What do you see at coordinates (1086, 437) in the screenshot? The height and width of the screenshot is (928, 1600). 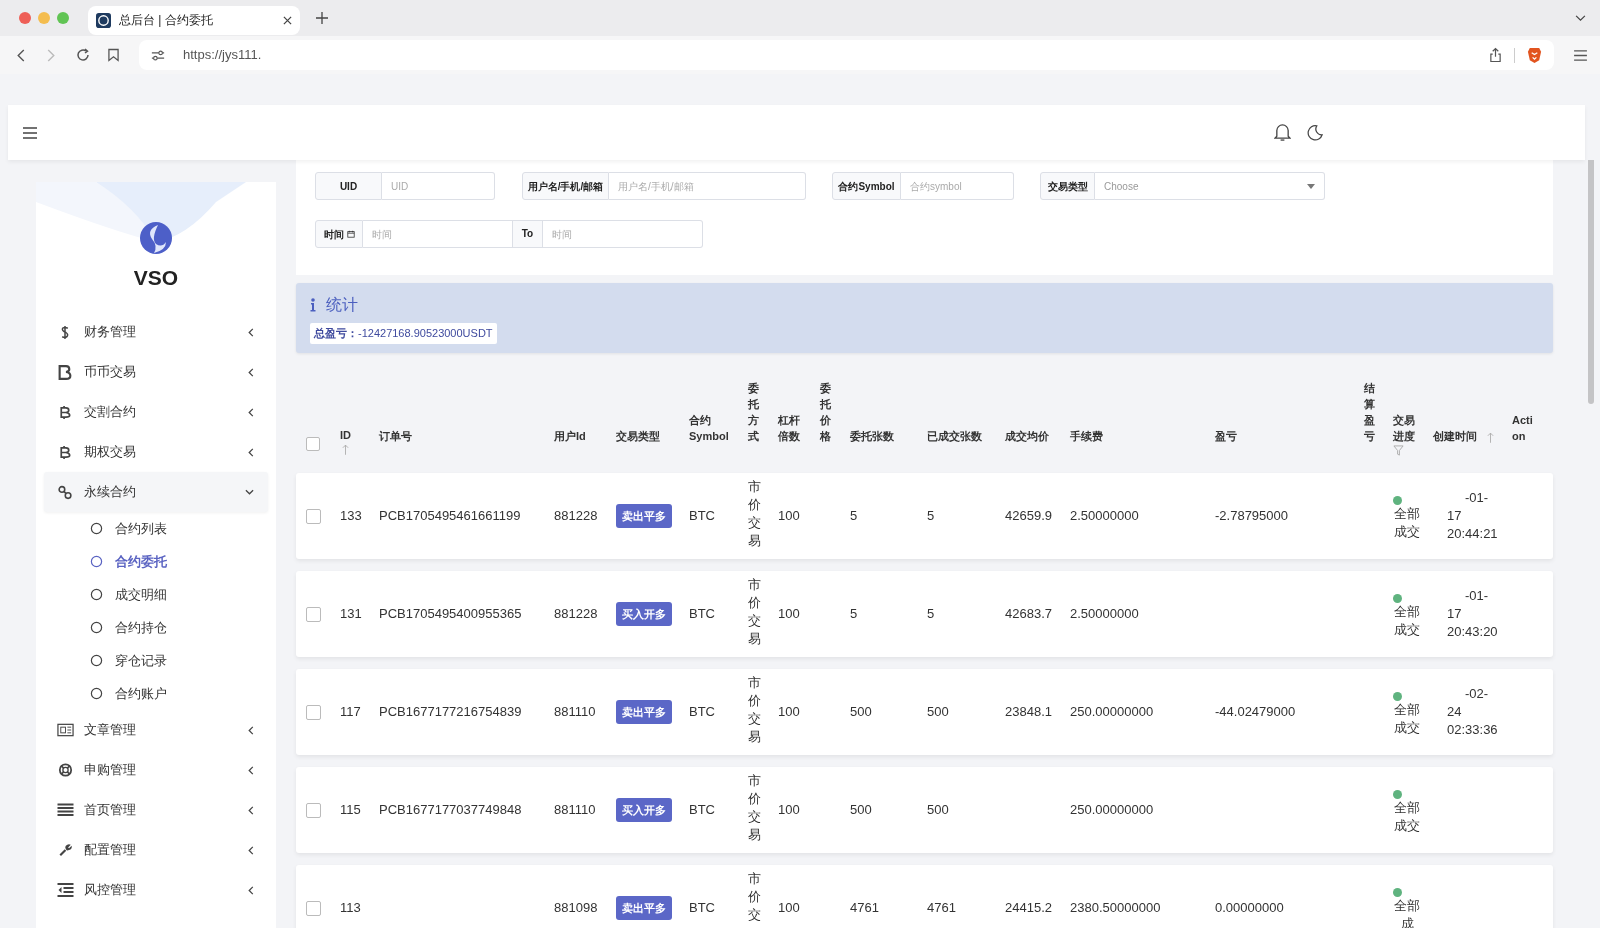 I see `column-header: 手续费` at bounding box center [1086, 437].